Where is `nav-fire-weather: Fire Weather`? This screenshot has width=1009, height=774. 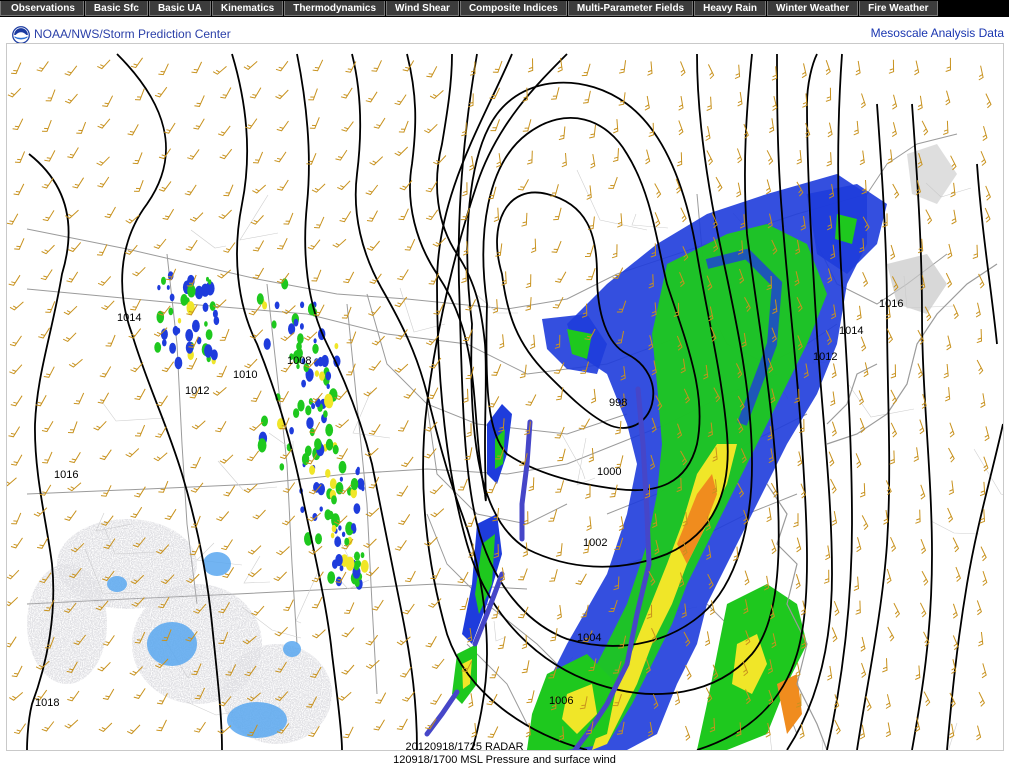
nav-fire-weather: Fire Weather is located at coordinates (898, 8).